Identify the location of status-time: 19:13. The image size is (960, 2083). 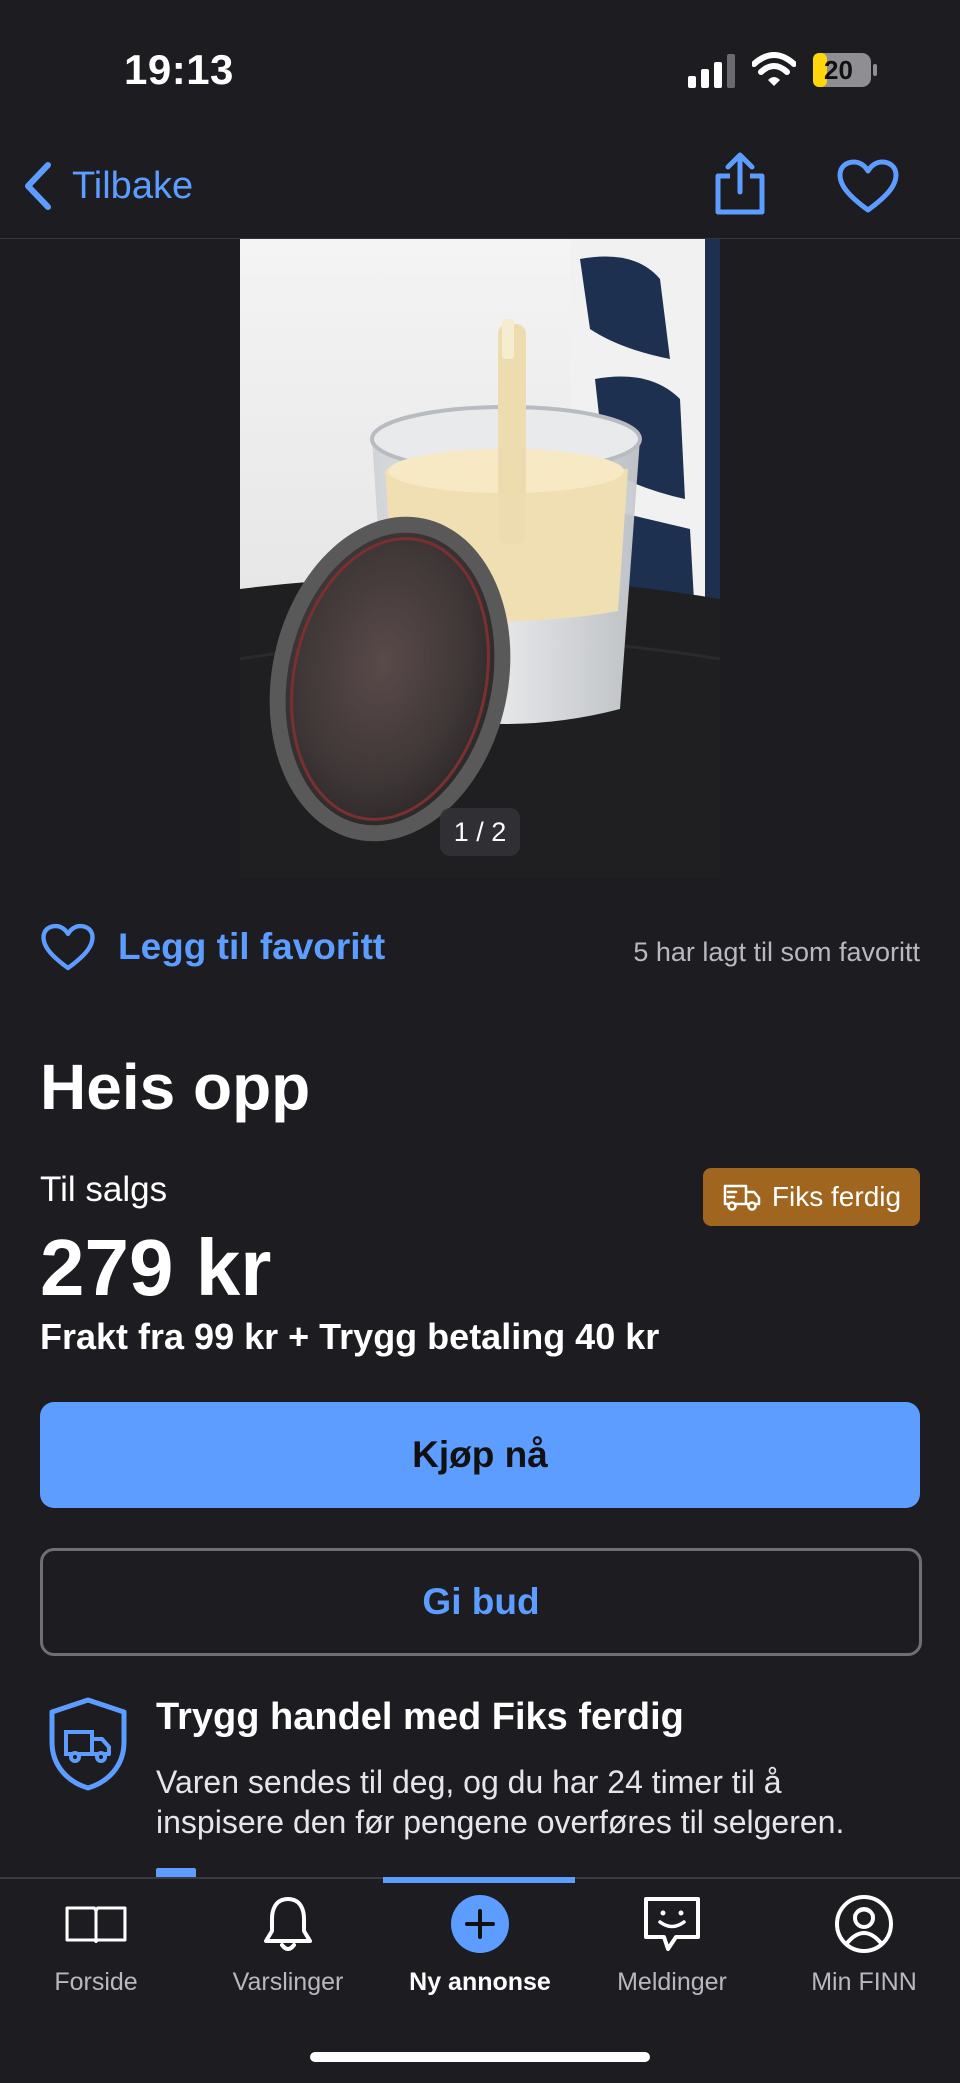
(179, 69).